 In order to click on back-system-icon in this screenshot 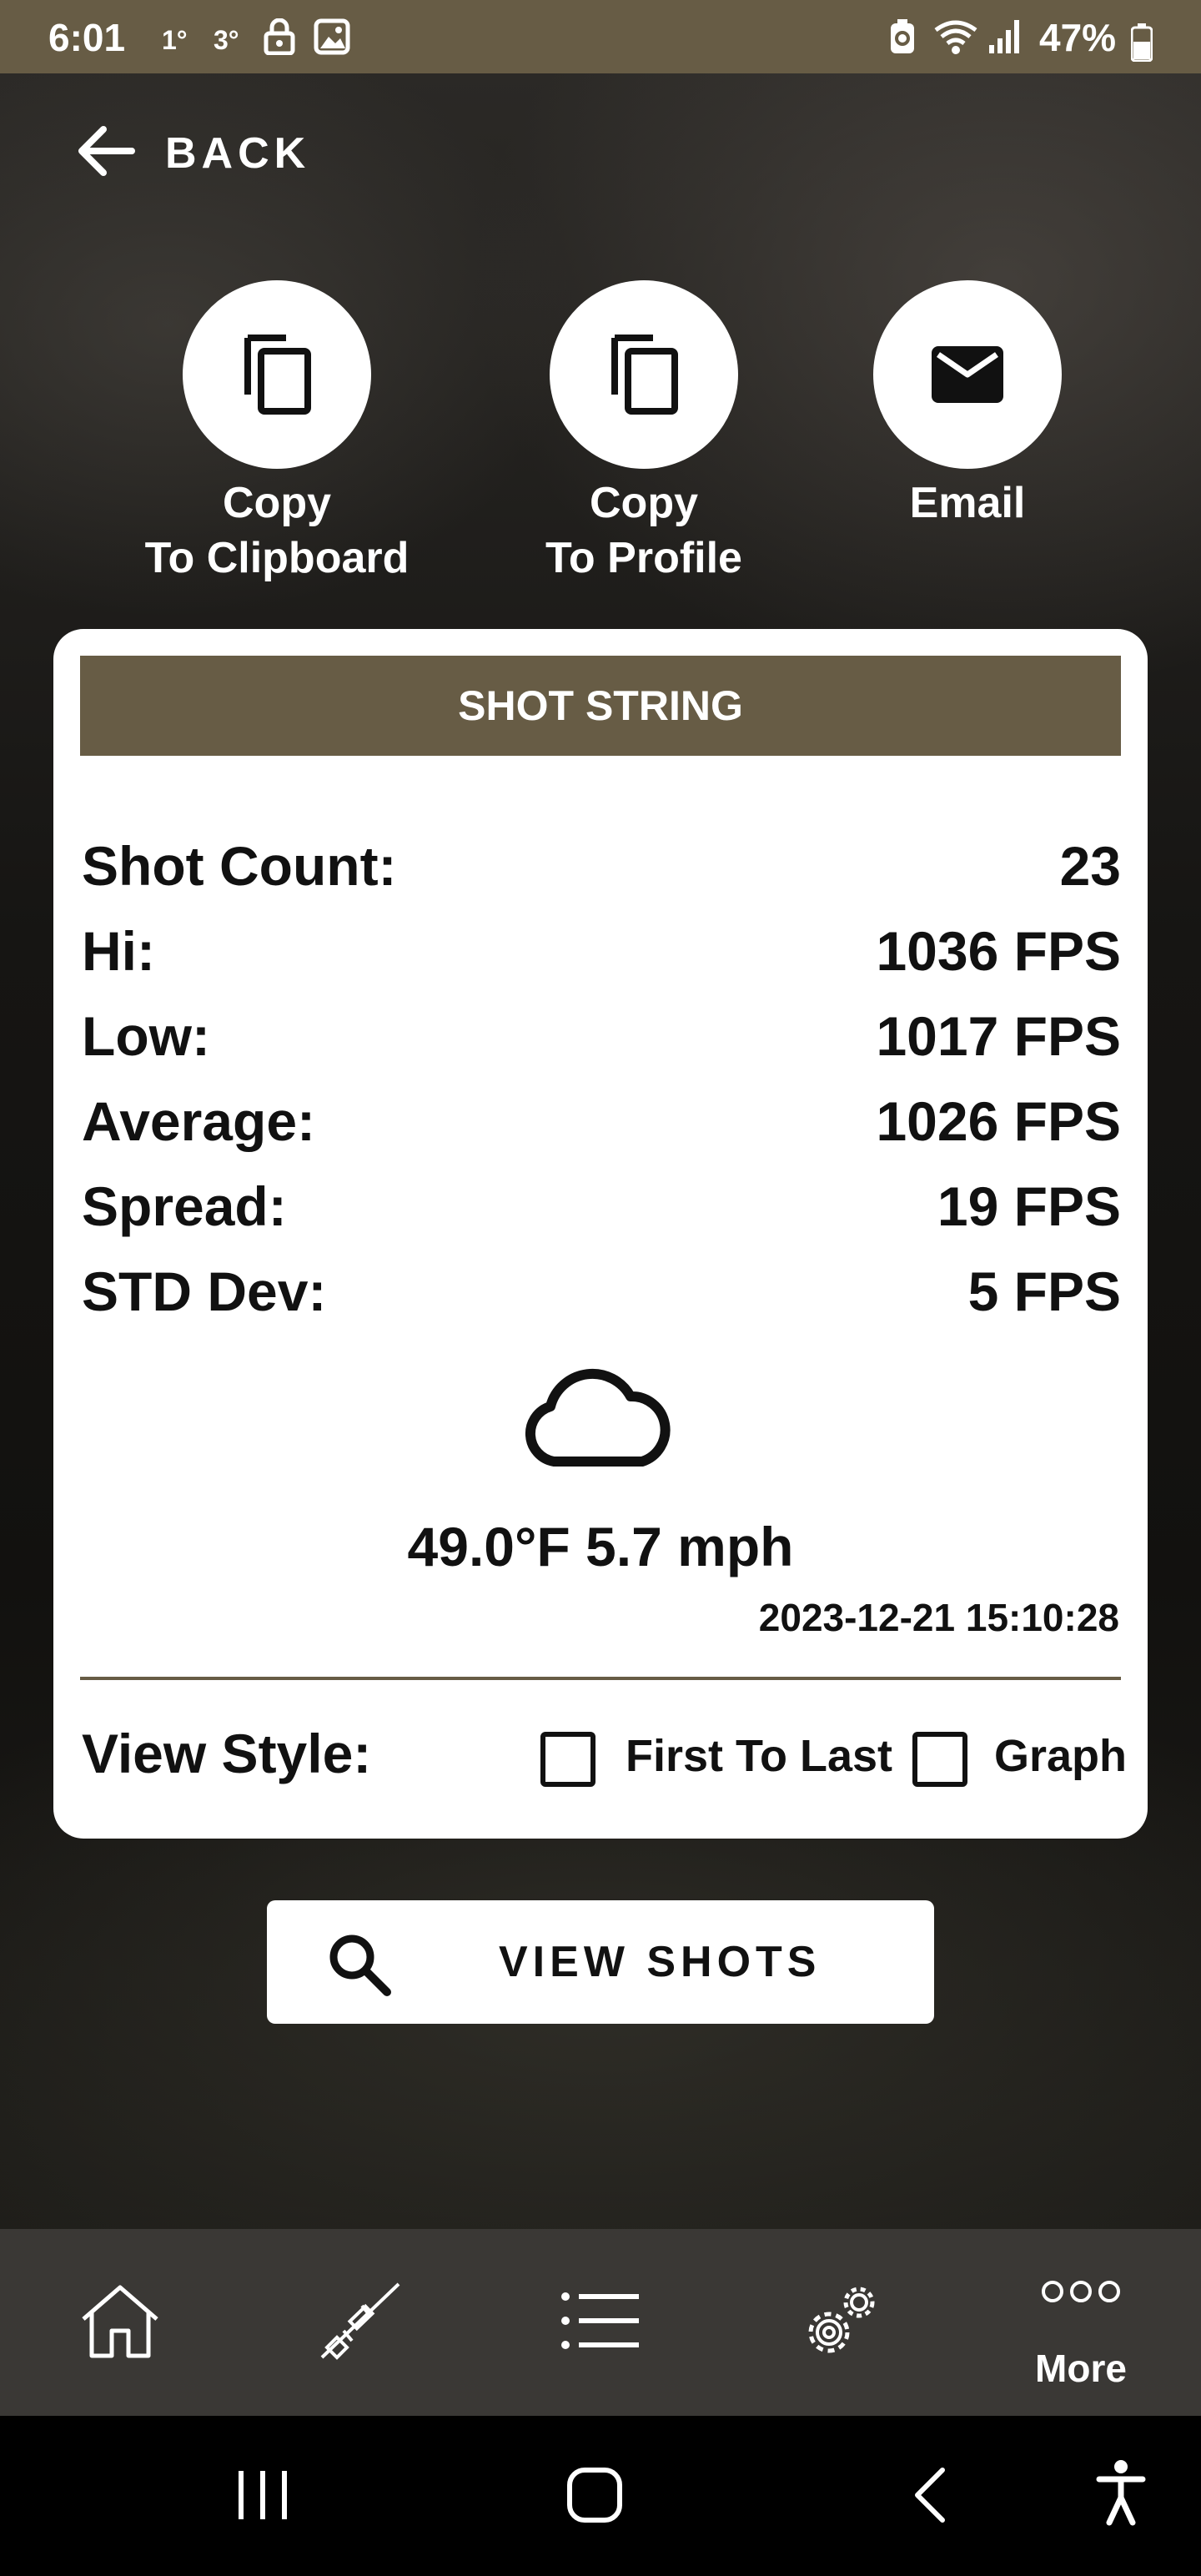, I will do `click(930, 2497)`.